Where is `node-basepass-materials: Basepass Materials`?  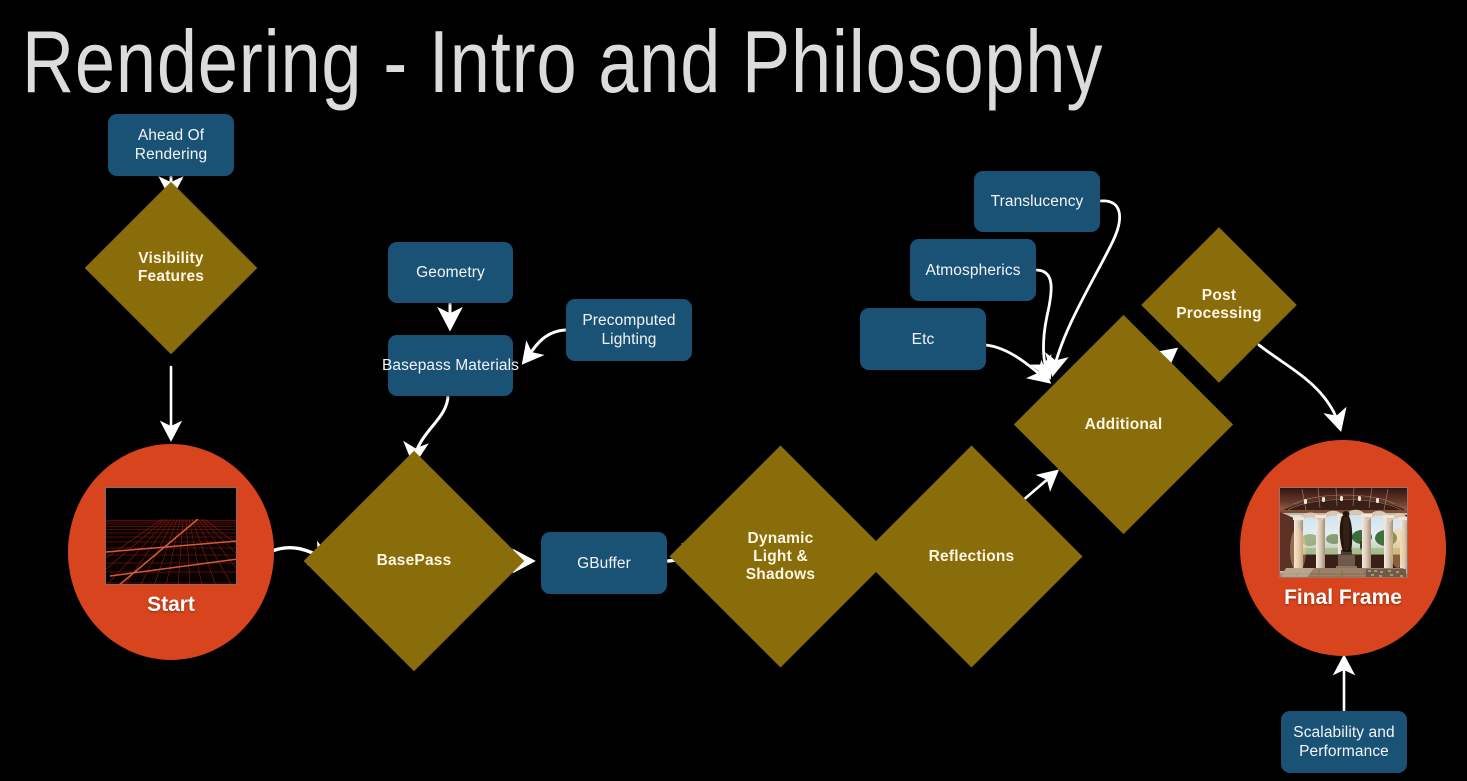 node-basepass-materials: Basepass Materials is located at coordinates (450, 365).